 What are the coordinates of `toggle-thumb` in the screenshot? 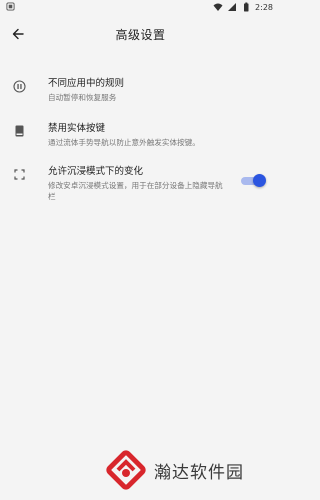 It's located at (259, 180).